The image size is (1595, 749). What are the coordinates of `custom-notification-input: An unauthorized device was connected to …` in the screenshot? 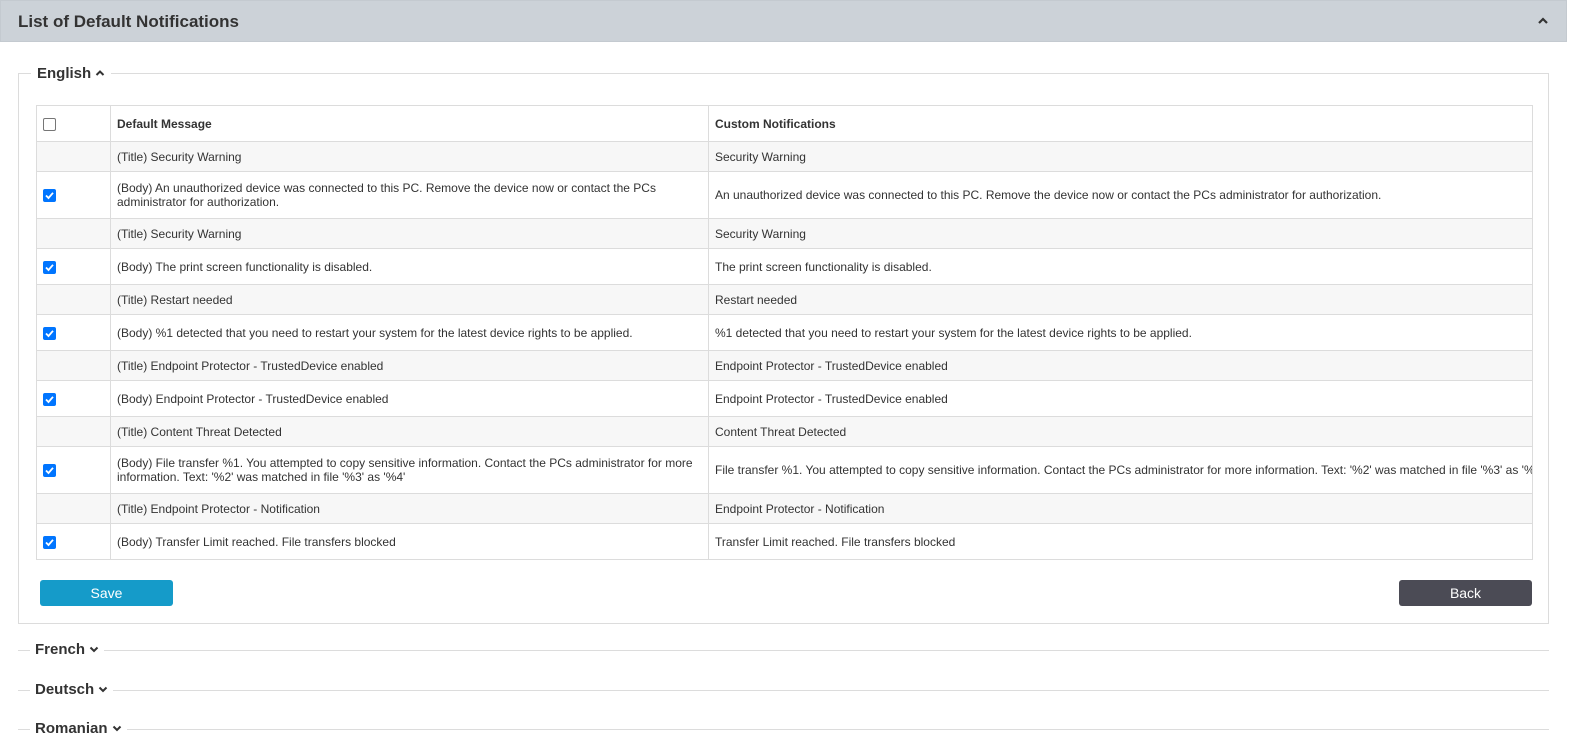 It's located at (1120, 195).